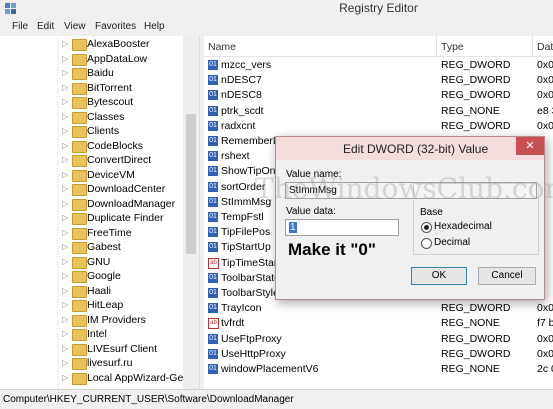  Describe the element at coordinates (311, 211) in the screenshot. I see `value-data-label: Value data:` at that location.